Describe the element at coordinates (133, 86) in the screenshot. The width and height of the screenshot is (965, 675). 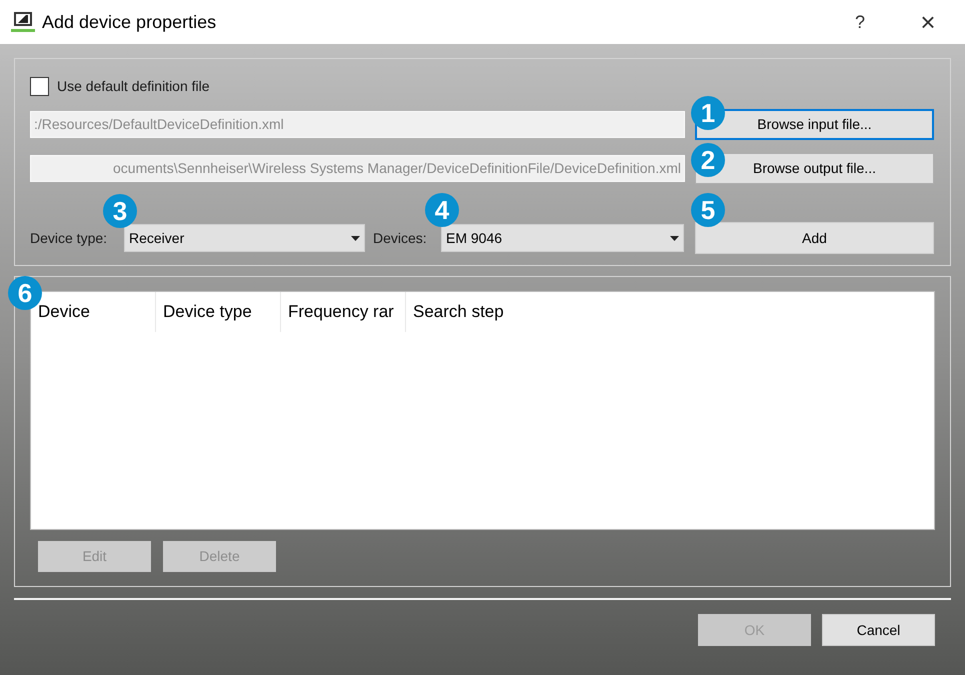
I see `checkbox-label: Use default definition file` at that location.